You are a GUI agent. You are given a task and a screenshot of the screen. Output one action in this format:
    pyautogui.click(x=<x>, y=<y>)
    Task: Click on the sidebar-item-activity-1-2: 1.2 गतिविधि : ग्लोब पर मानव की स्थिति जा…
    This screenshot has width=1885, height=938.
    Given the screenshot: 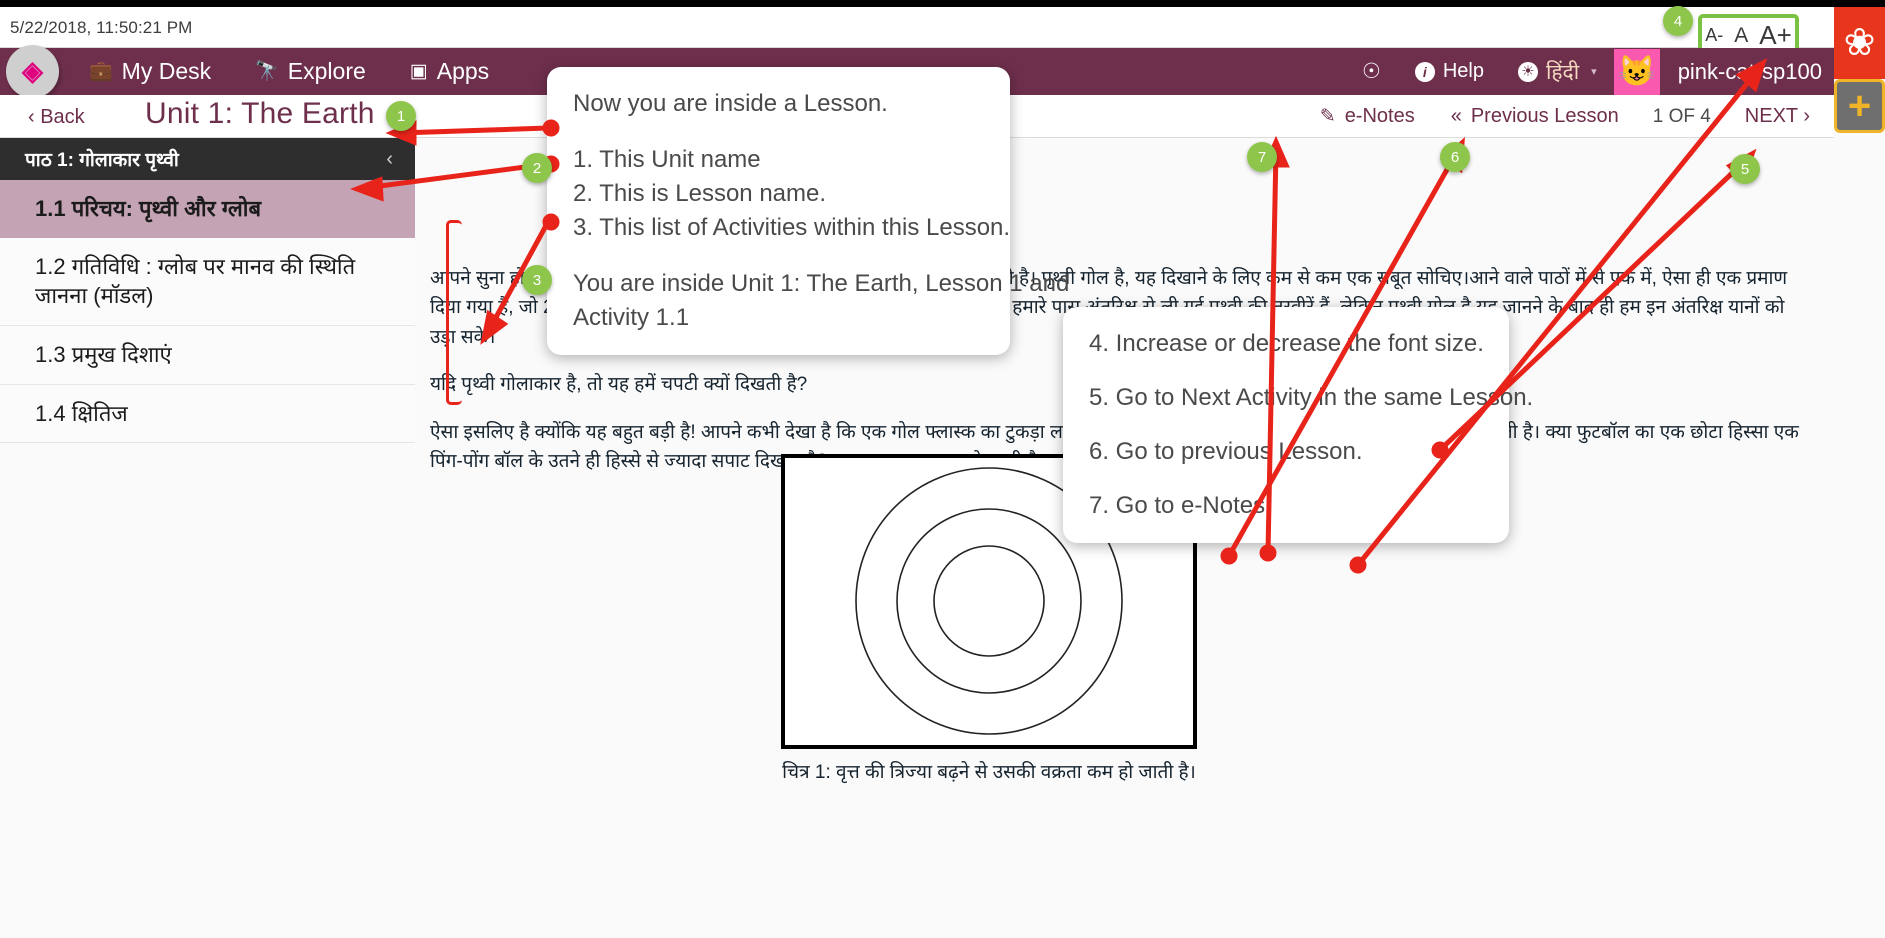 What is the action you would take?
    pyautogui.click(x=207, y=282)
    